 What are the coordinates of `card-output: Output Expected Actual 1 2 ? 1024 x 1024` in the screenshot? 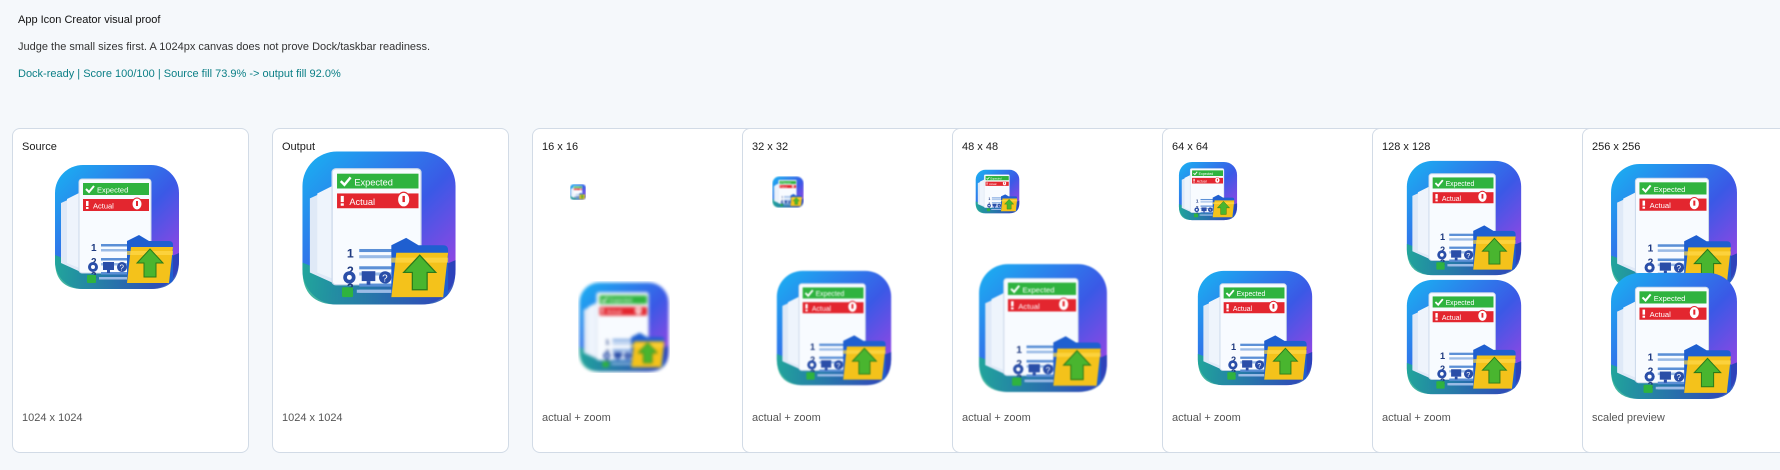 It's located at (390, 290).